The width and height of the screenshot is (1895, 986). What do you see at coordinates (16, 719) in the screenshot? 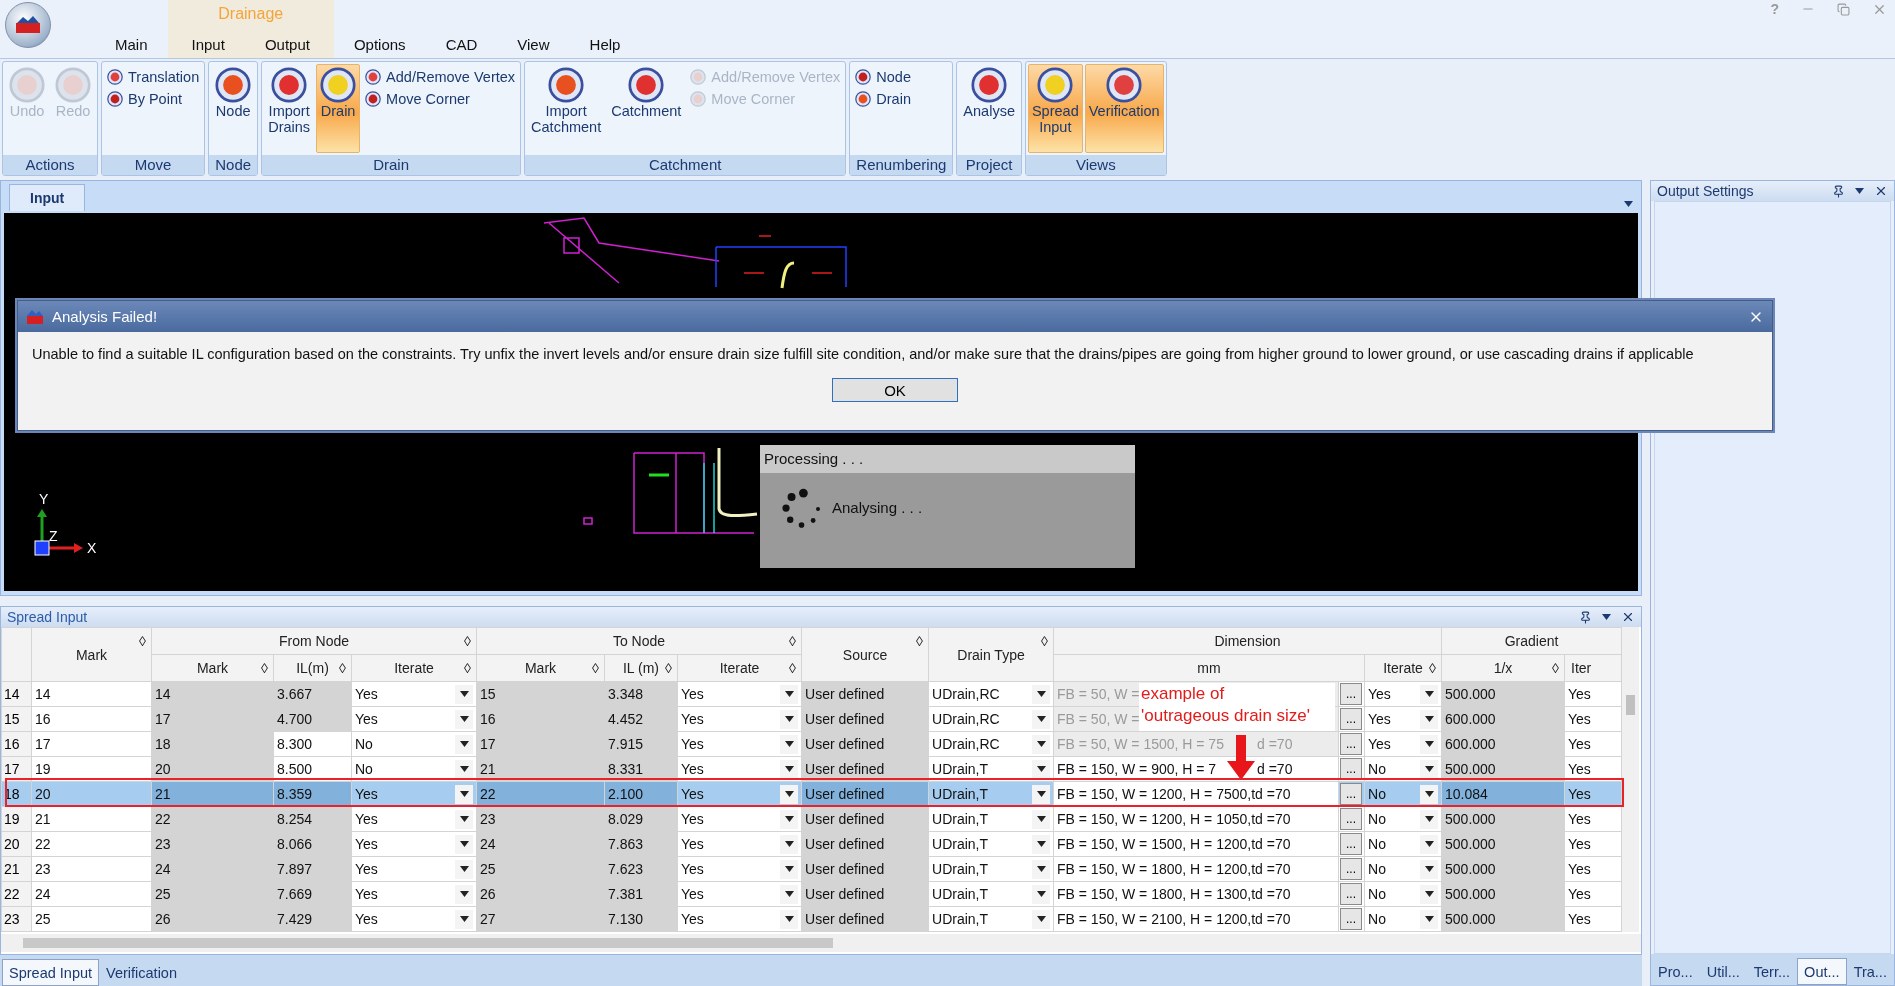
I see `row-header: 15` at bounding box center [16, 719].